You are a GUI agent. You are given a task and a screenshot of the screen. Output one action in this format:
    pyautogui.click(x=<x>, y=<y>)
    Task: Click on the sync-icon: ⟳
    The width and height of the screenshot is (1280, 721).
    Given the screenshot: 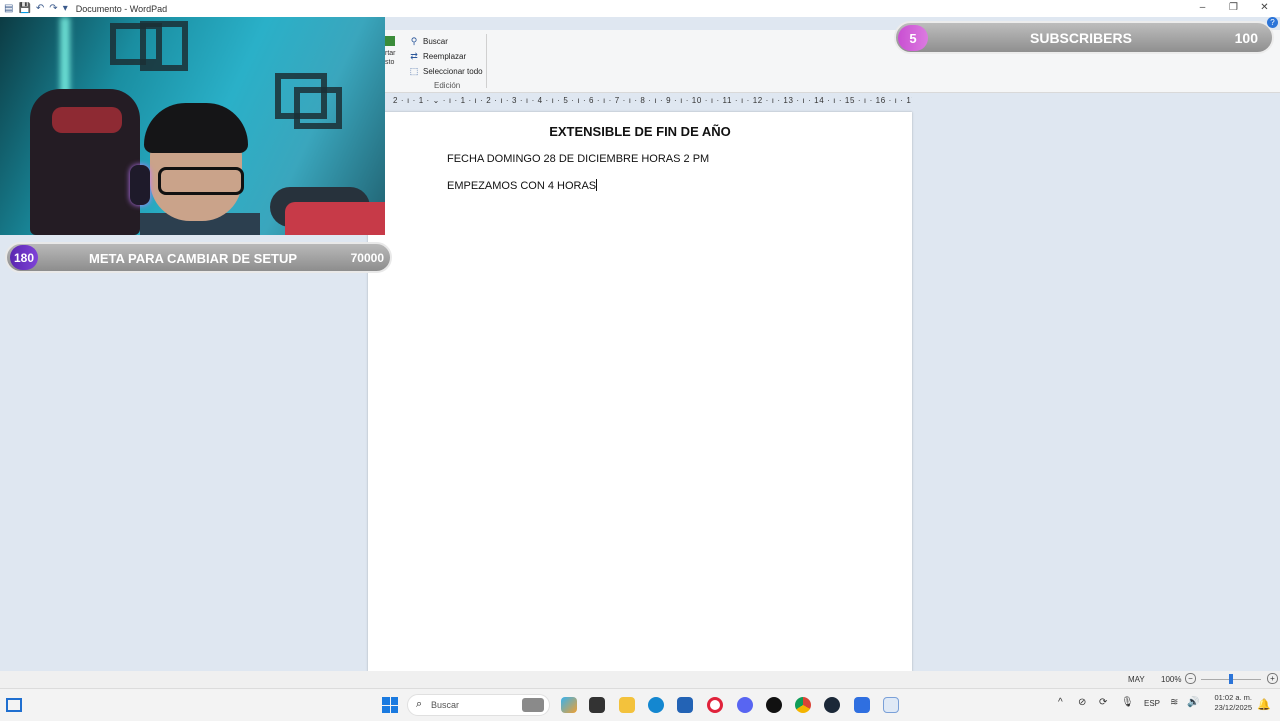 What is the action you would take?
    pyautogui.click(x=1103, y=702)
    